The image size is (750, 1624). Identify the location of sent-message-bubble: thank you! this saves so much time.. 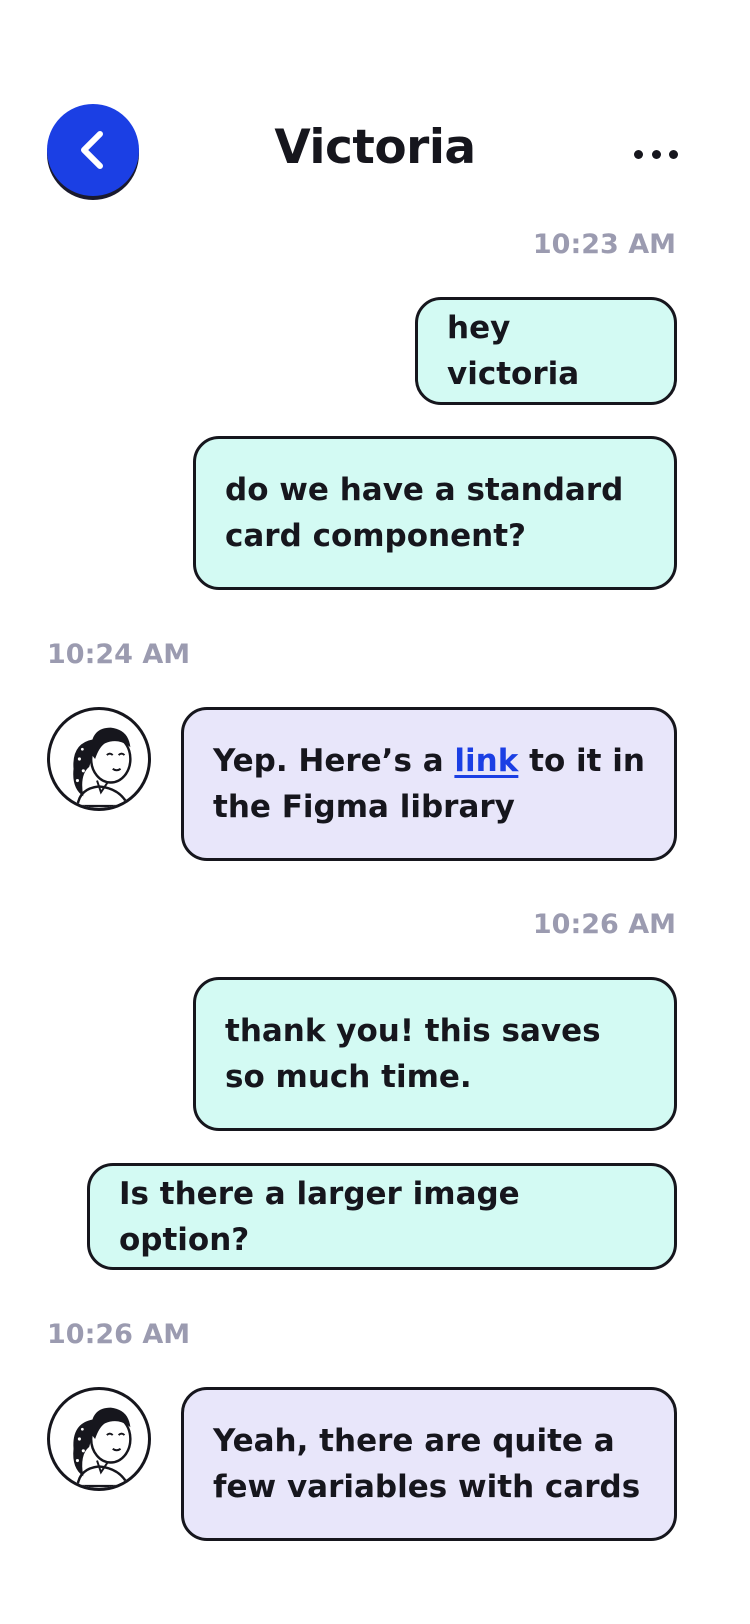
(435, 1054).